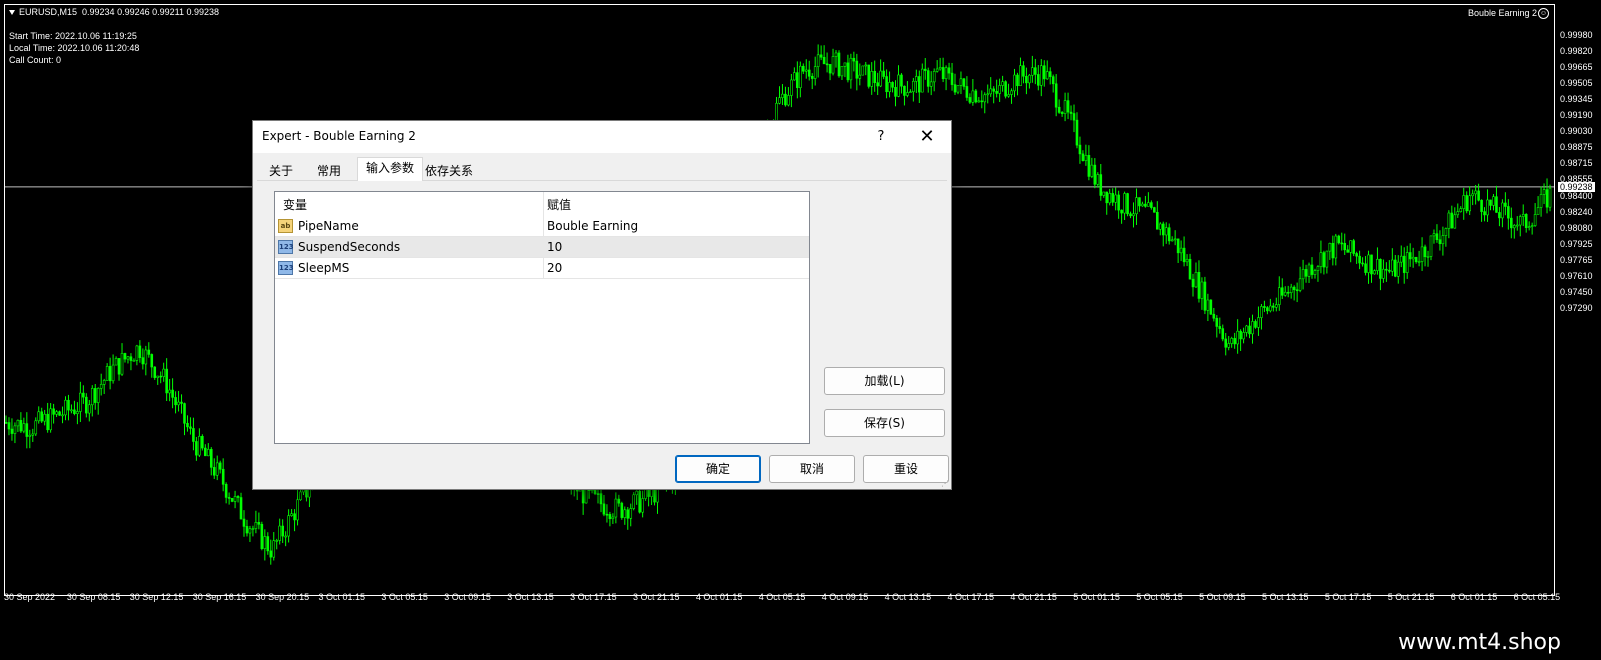 This screenshot has height=660, width=1601. Describe the element at coordinates (1033, 597) in the screenshot. I see `time-tick-label: 4 Oct 21:15` at that location.